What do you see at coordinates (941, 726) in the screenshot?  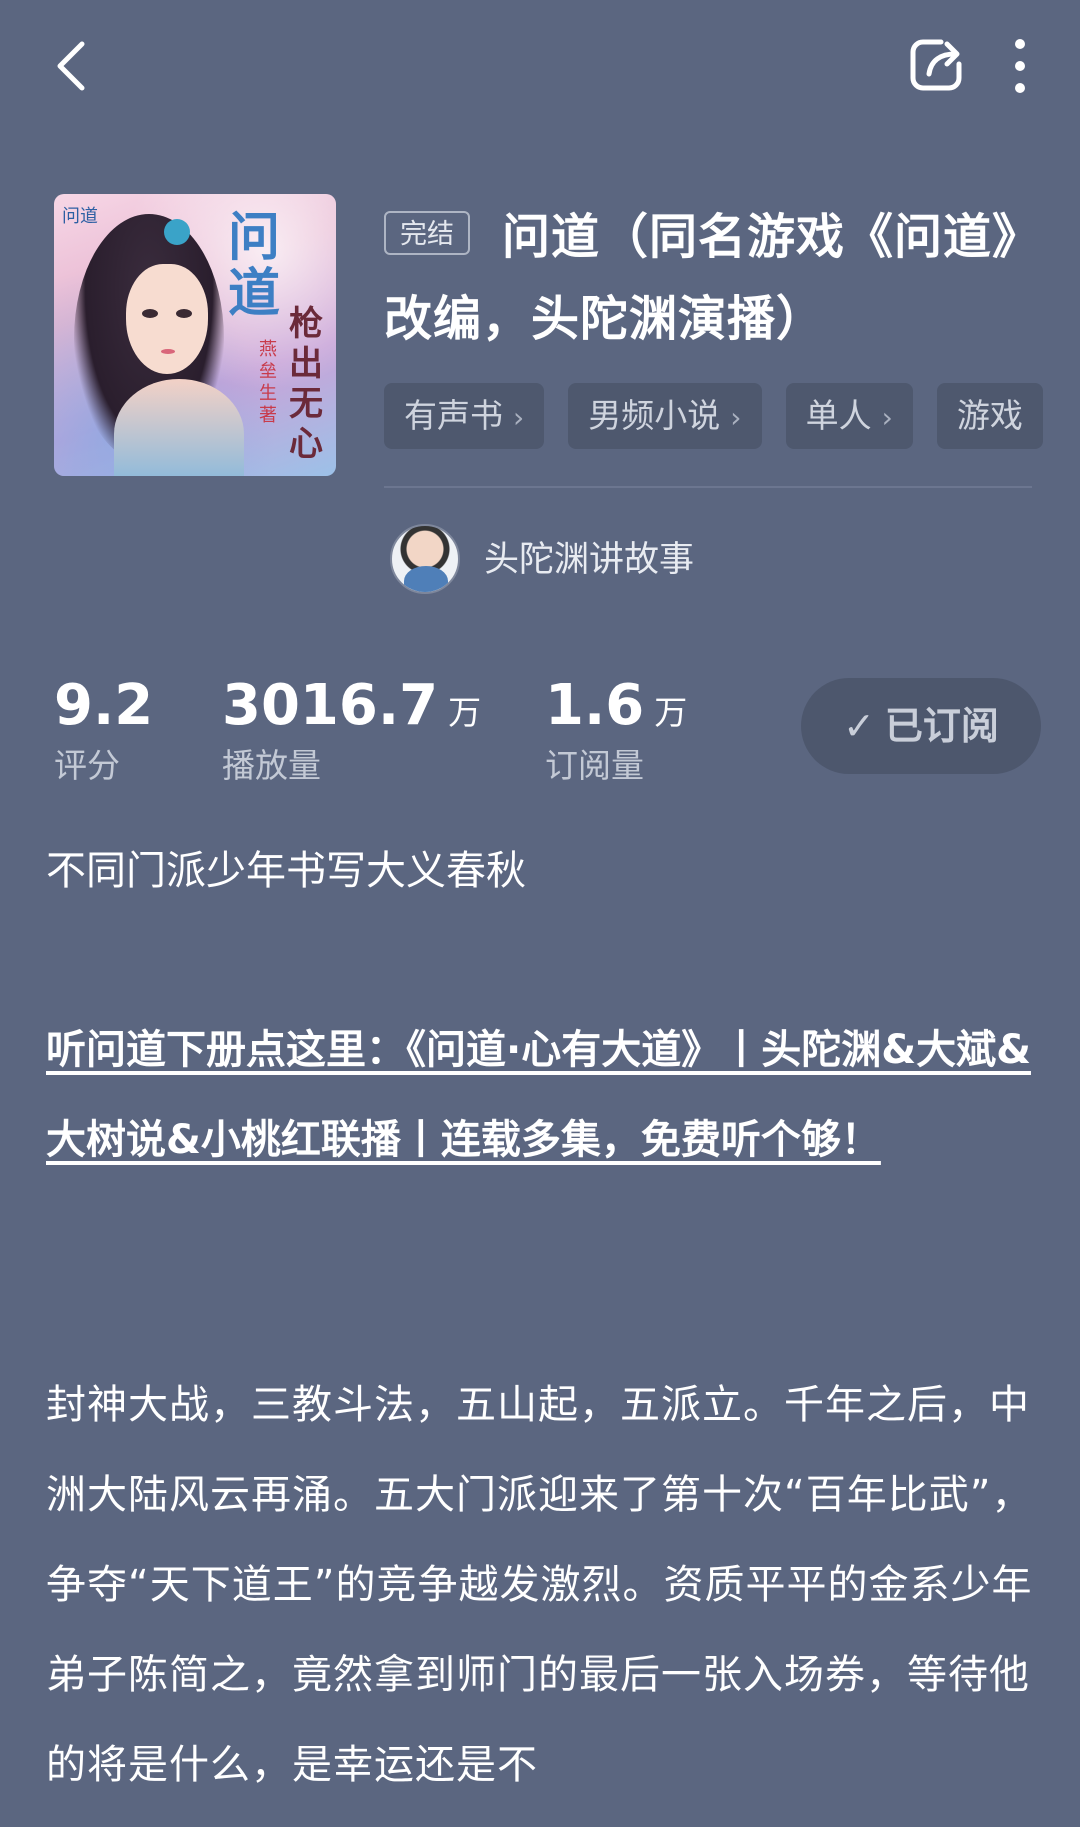 I see `subscribe-label: 已订阅` at bounding box center [941, 726].